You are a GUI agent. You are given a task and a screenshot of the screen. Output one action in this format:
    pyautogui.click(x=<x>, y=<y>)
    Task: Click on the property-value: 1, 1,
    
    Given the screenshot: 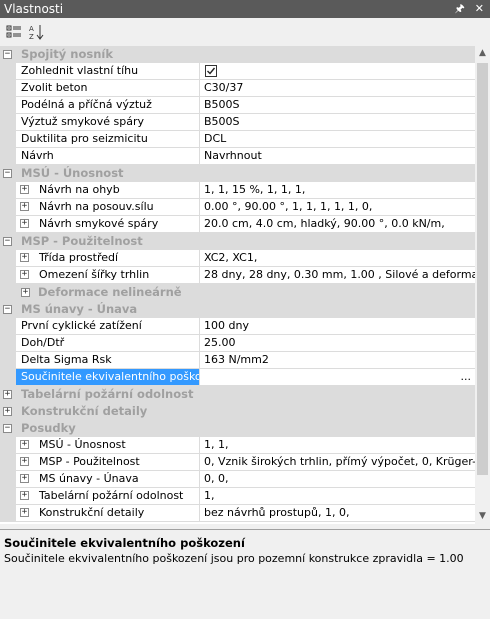 What is the action you would take?
    pyautogui.click(x=337, y=445)
    